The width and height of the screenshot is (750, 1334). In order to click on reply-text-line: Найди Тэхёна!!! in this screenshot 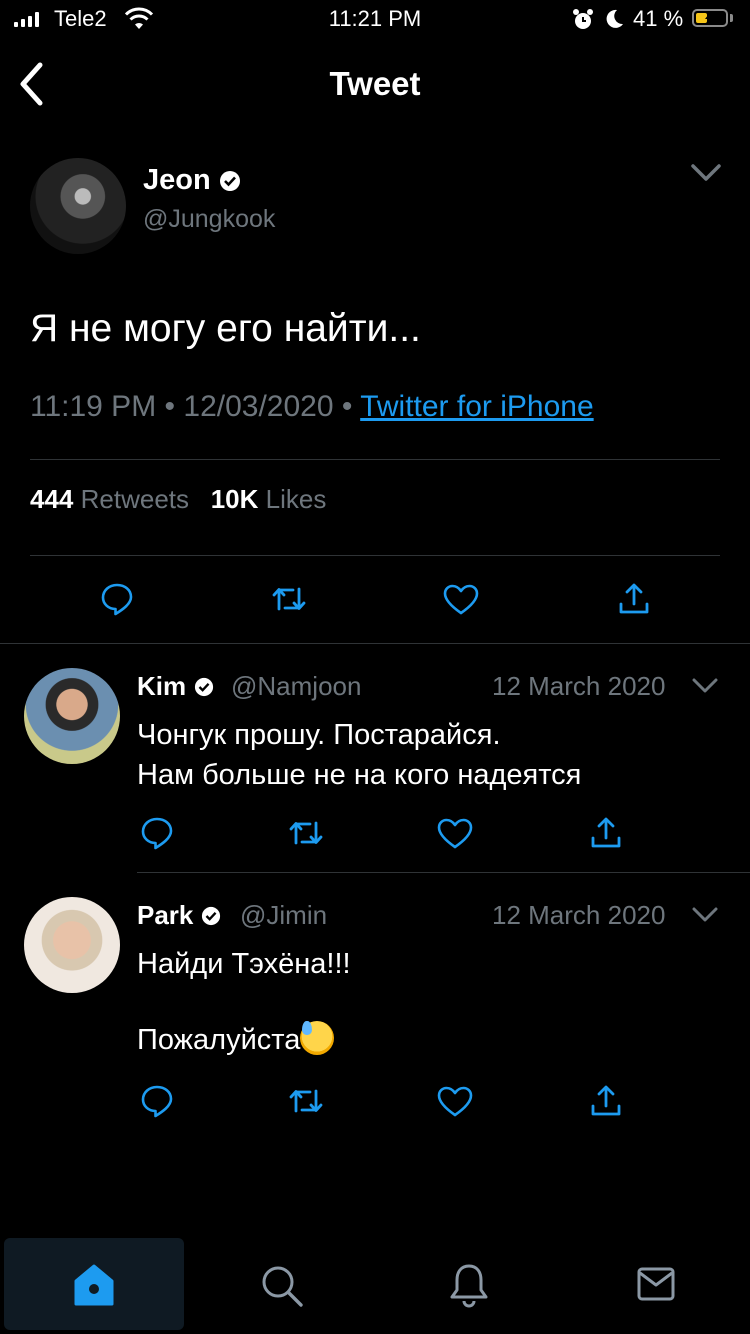, I will do `click(244, 964)`.